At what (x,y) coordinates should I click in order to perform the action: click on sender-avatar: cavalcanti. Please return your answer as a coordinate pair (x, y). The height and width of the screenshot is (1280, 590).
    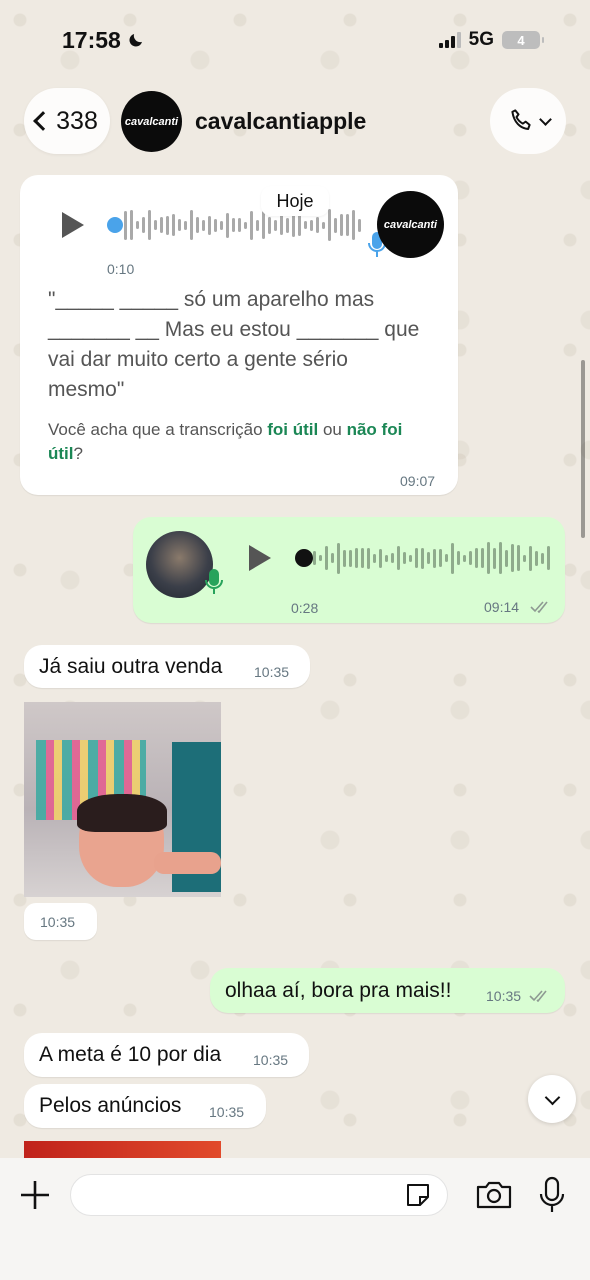
    Looking at the image, I should click on (410, 224).